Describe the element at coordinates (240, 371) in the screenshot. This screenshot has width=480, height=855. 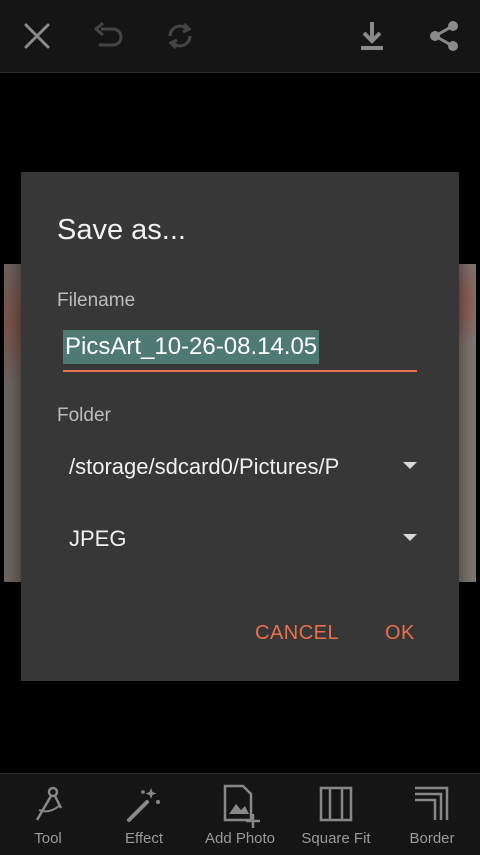
I see `filename-underline` at that location.